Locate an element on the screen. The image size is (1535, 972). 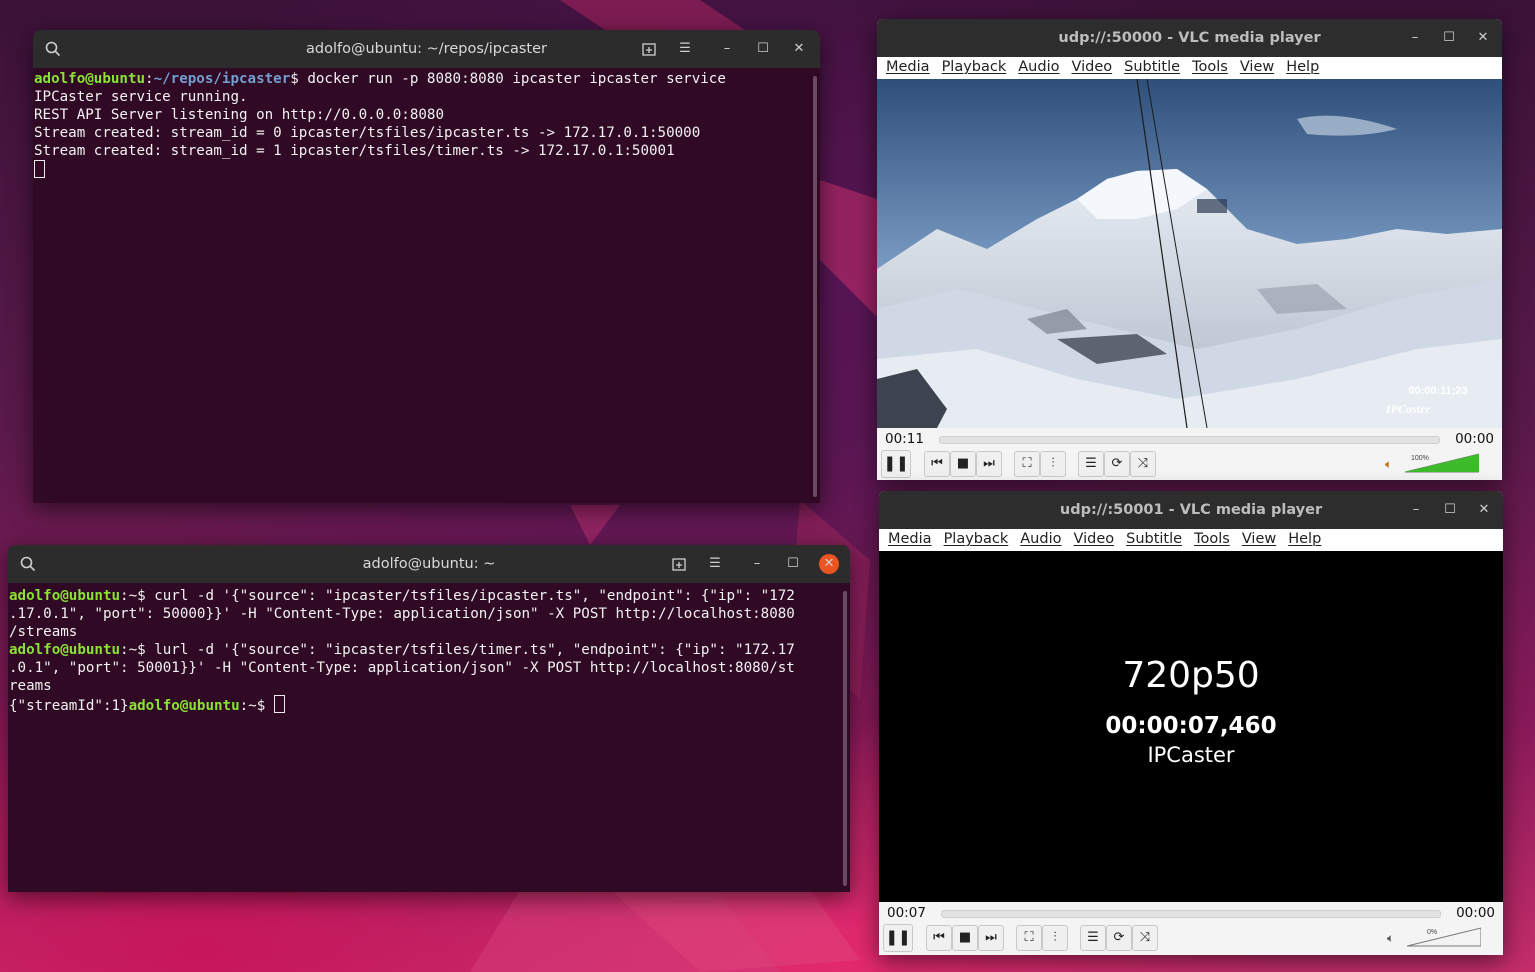
terminal-titlebar: adolfo@ubuntu: ~ ☰ – ☐ ✕ is located at coordinates (429, 564).